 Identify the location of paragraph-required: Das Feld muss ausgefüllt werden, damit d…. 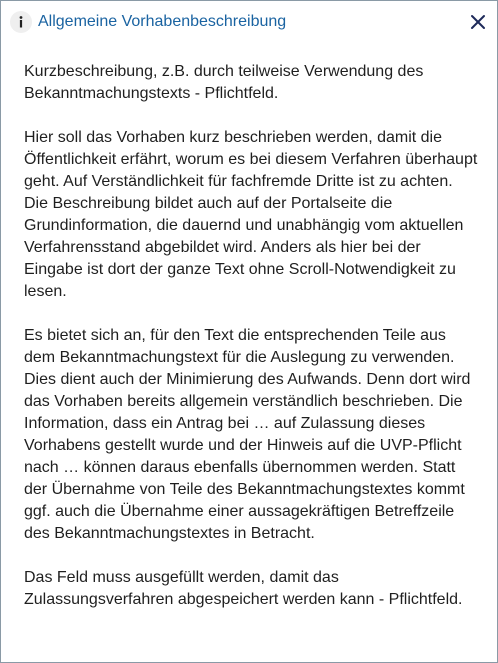
(243, 588).